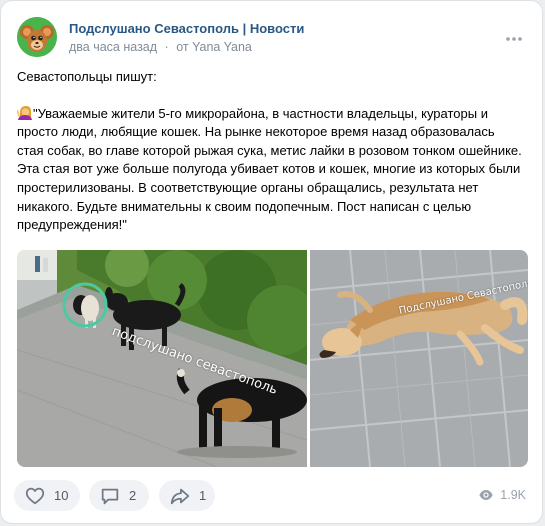  What do you see at coordinates (514, 39) in the screenshot?
I see `more-dots-icon` at bounding box center [514, 39].